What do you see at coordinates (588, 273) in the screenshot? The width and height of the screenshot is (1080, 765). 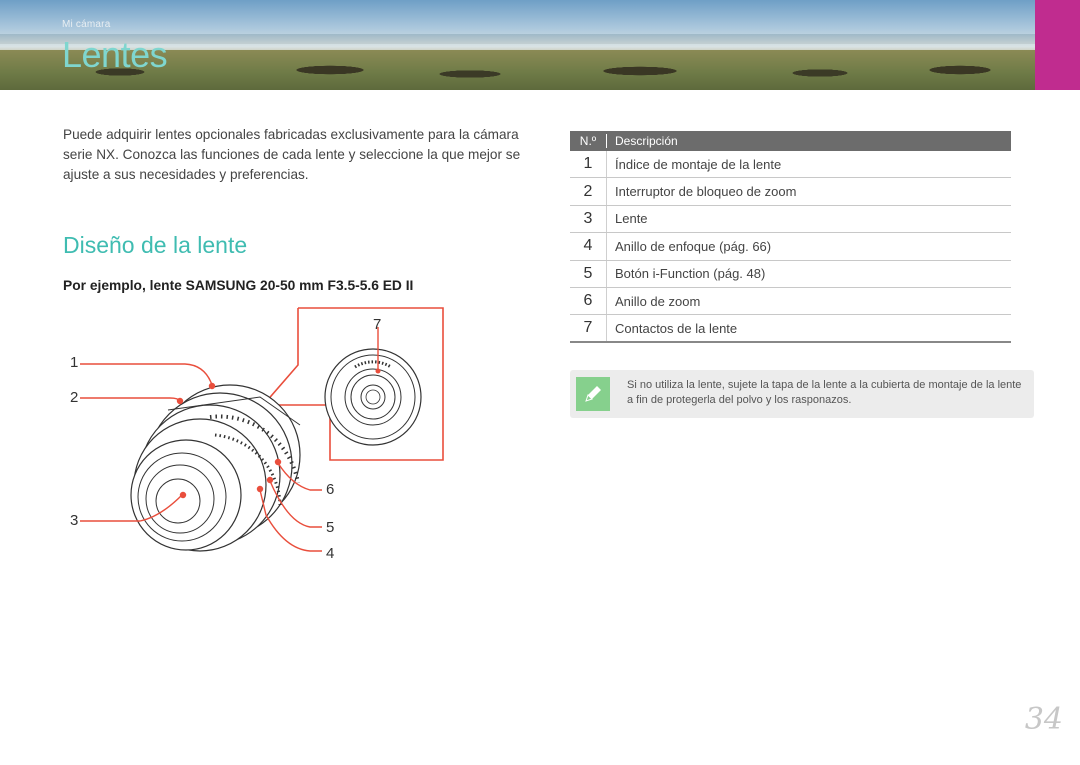 I see `row-number: 5` at bounding box center [588, 273].